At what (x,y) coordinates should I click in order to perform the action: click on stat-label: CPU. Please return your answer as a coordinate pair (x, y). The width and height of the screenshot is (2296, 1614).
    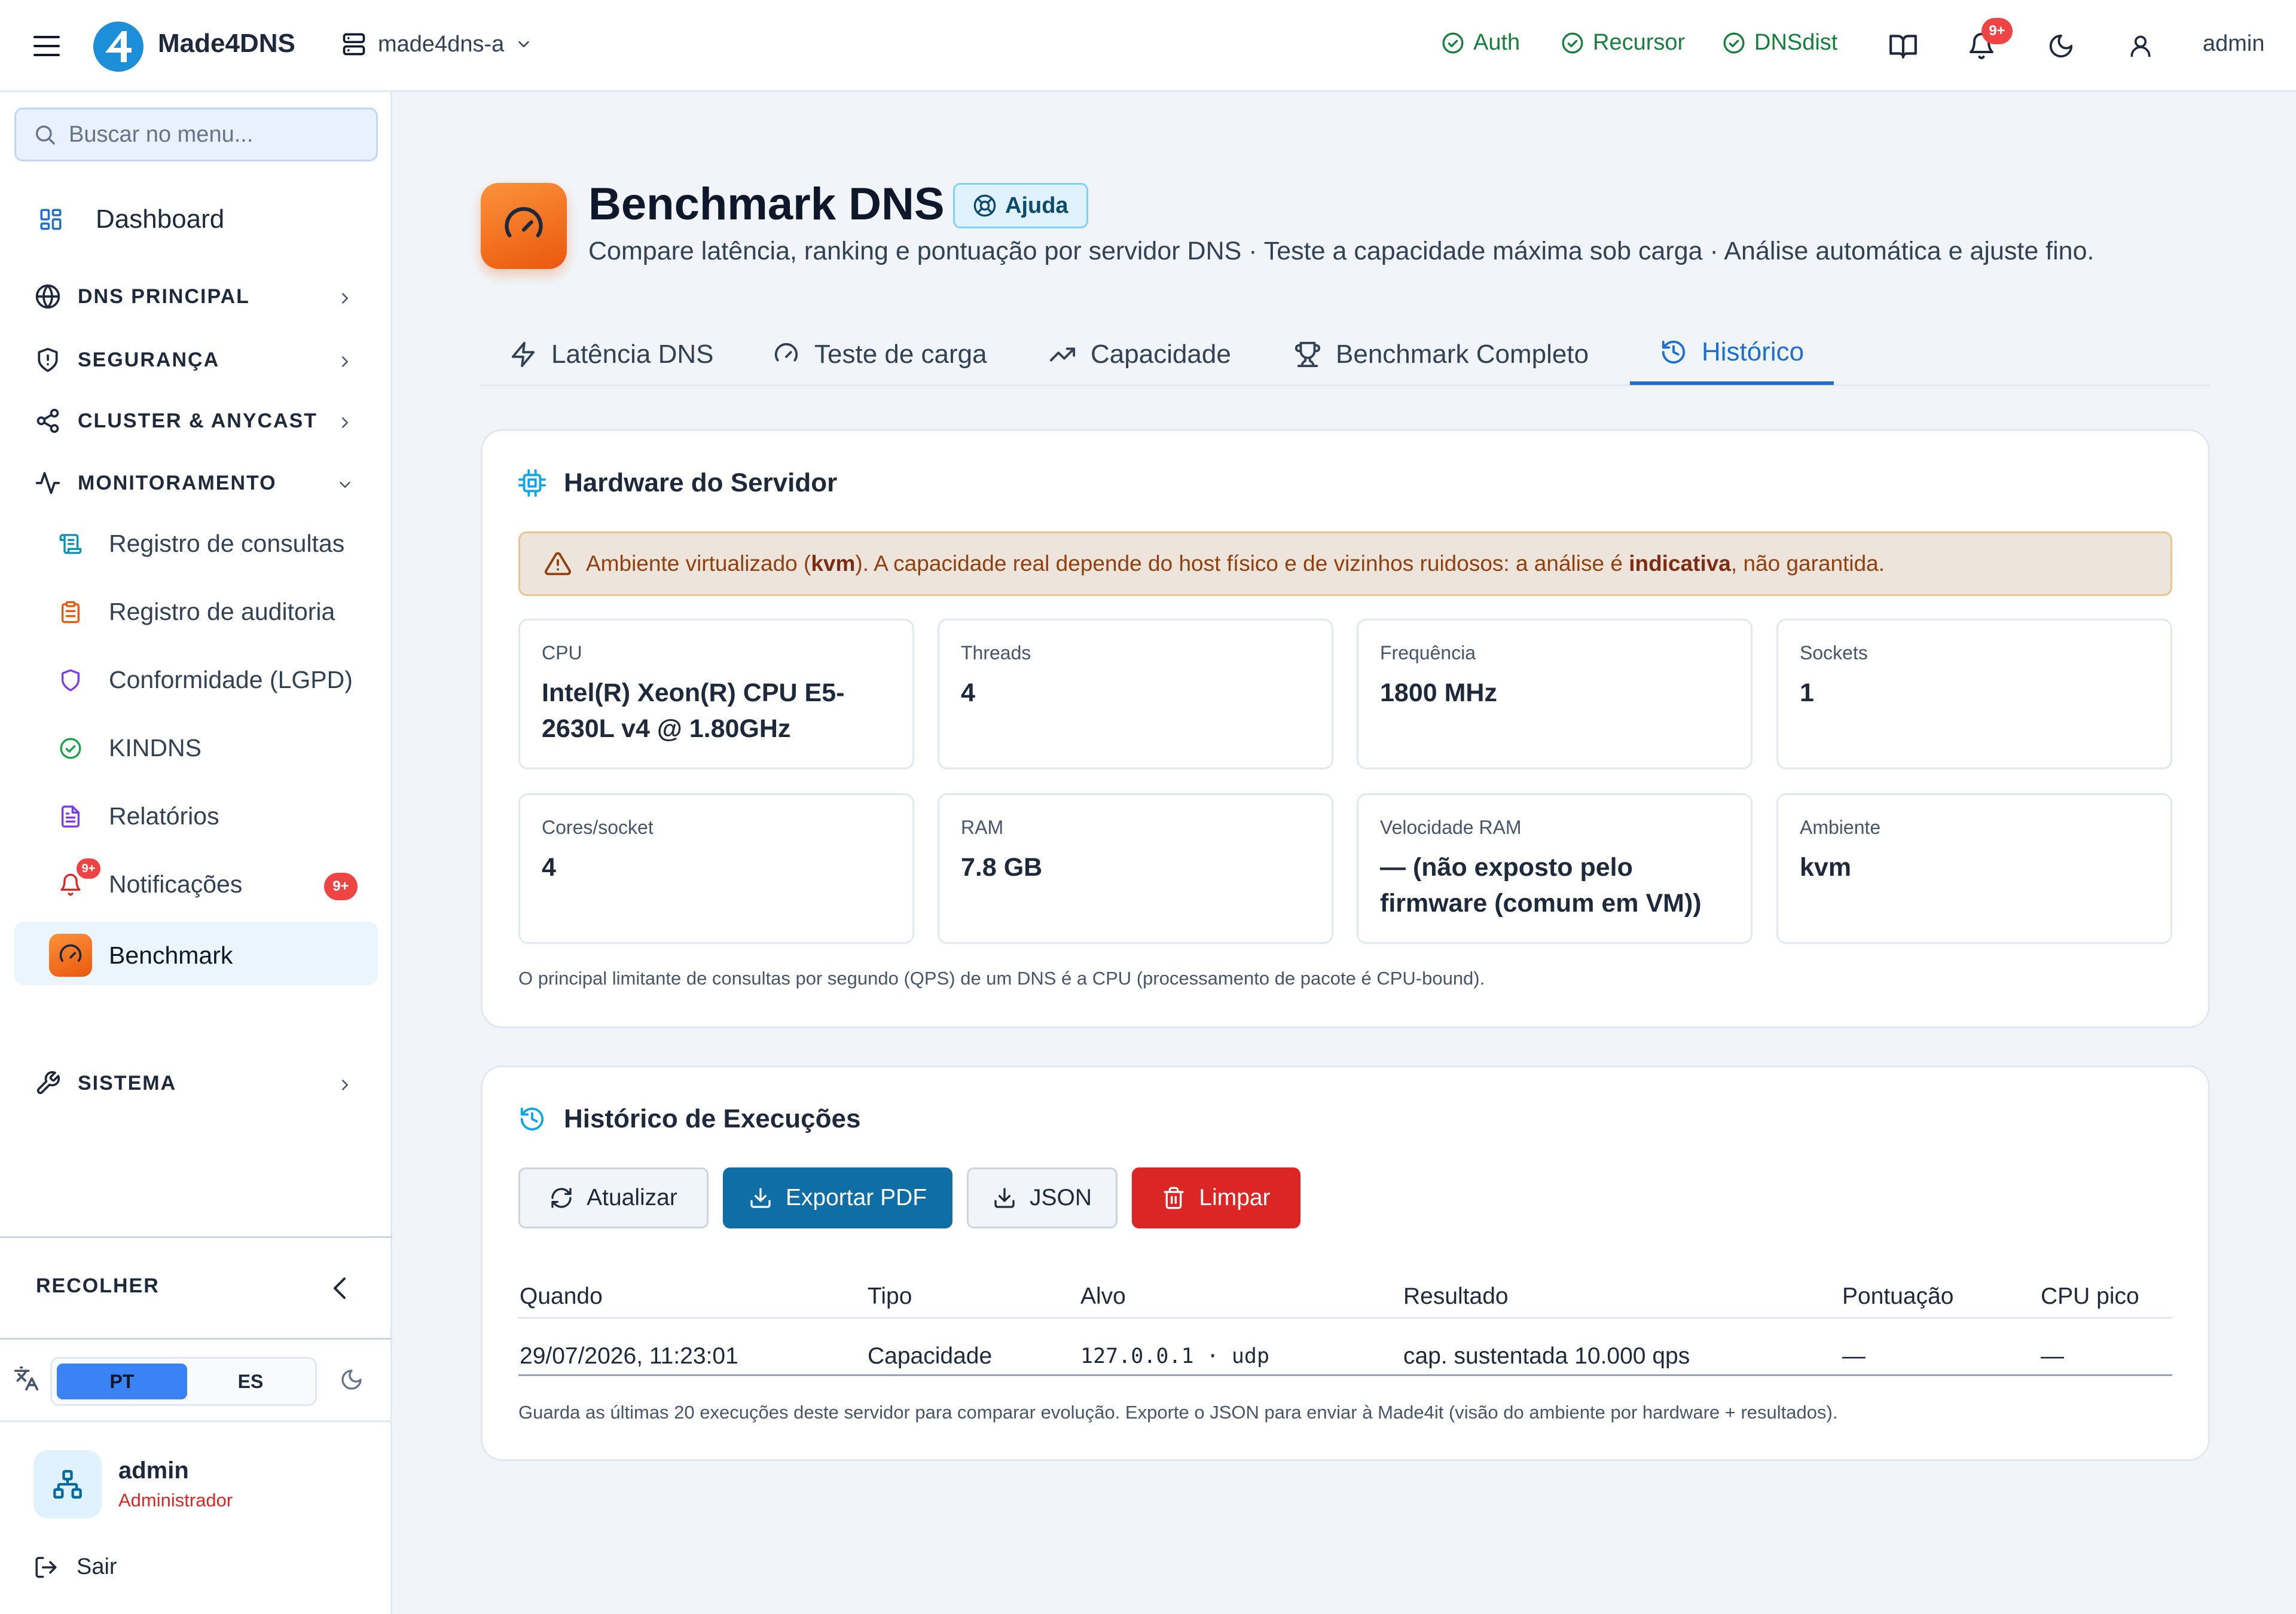
    Looking at the image, I should click on (562, 653).